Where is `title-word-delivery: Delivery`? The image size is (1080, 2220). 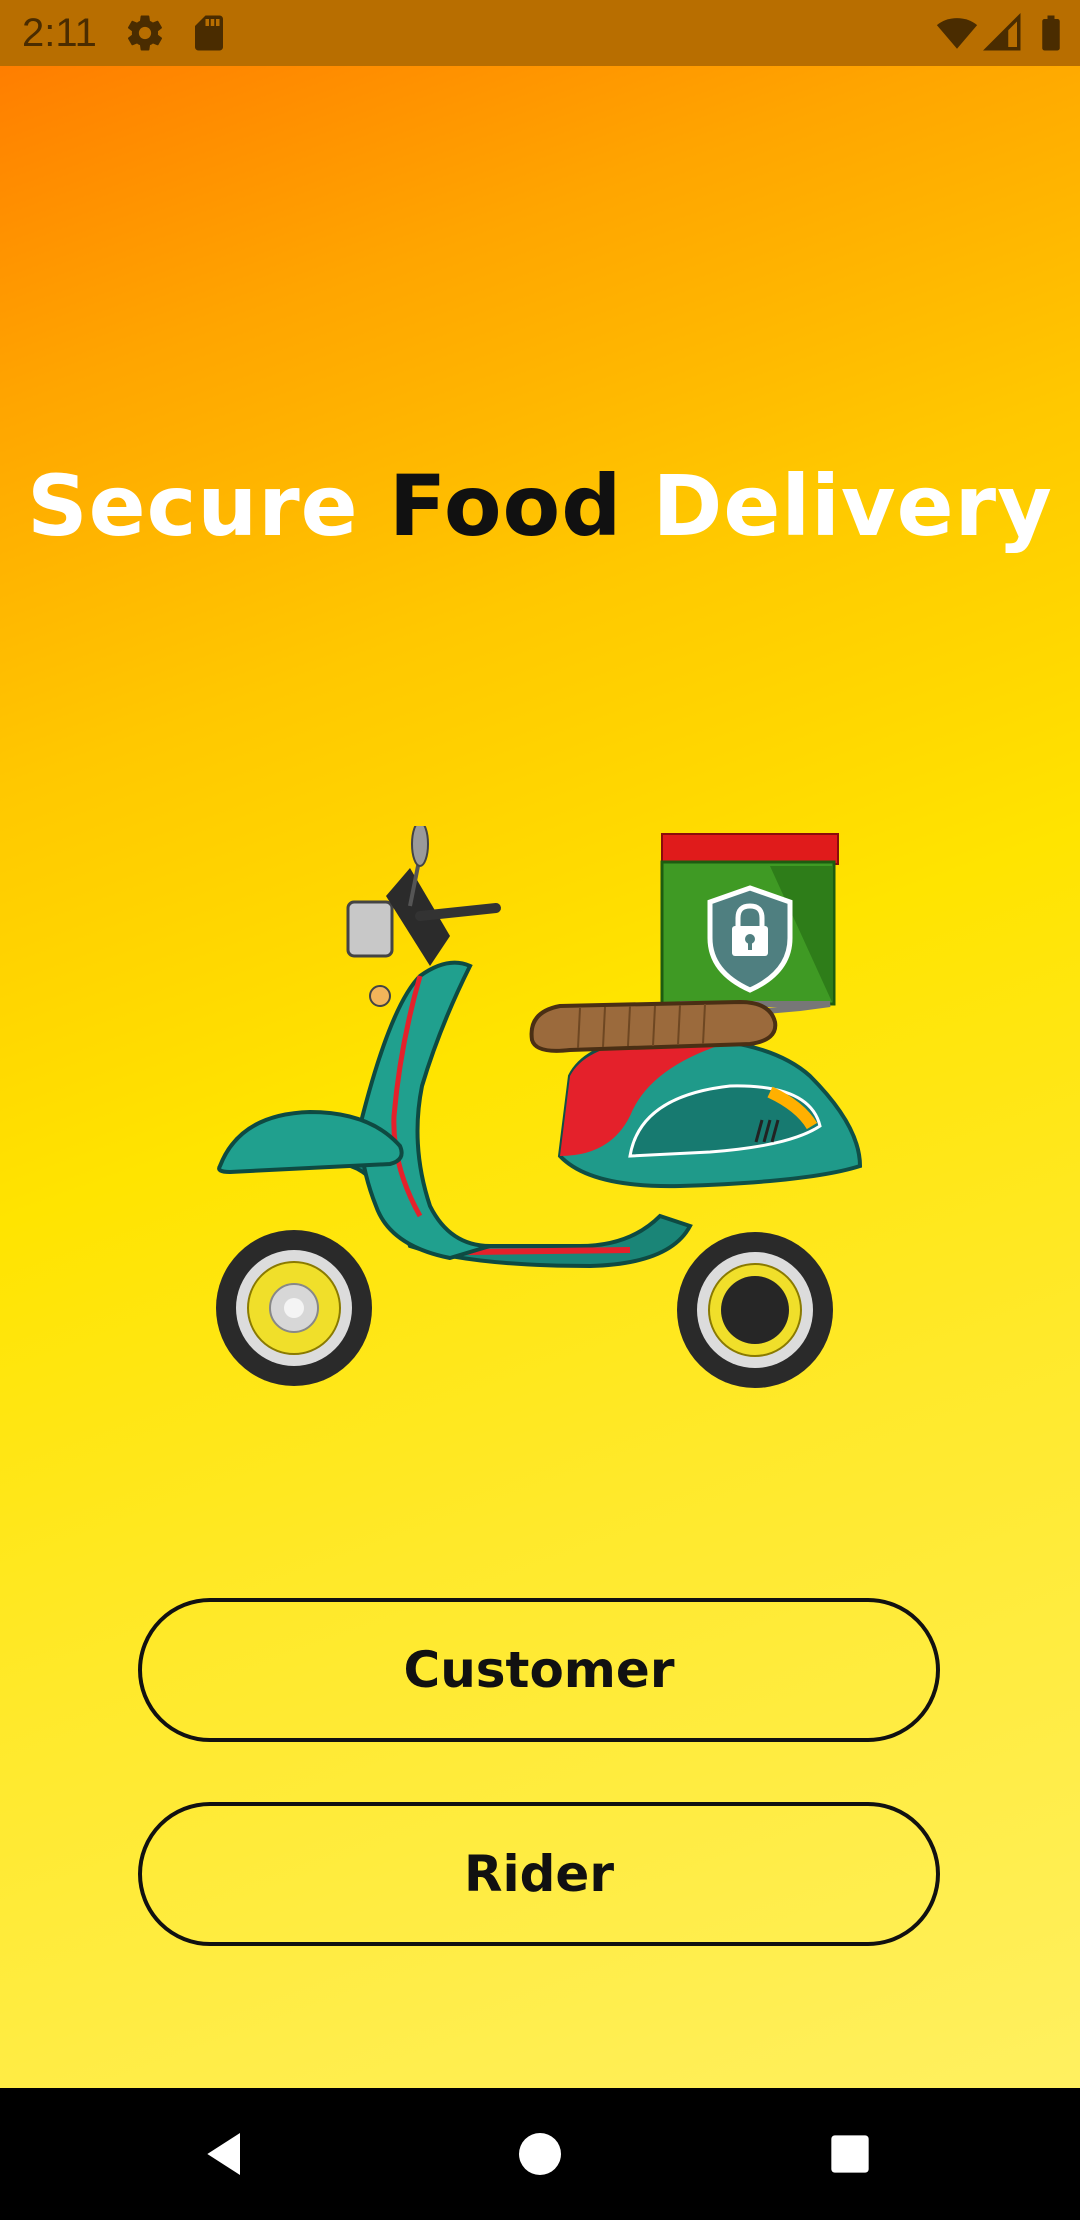
title-word-delivery: Delivery is located at coordinates (852, 506).